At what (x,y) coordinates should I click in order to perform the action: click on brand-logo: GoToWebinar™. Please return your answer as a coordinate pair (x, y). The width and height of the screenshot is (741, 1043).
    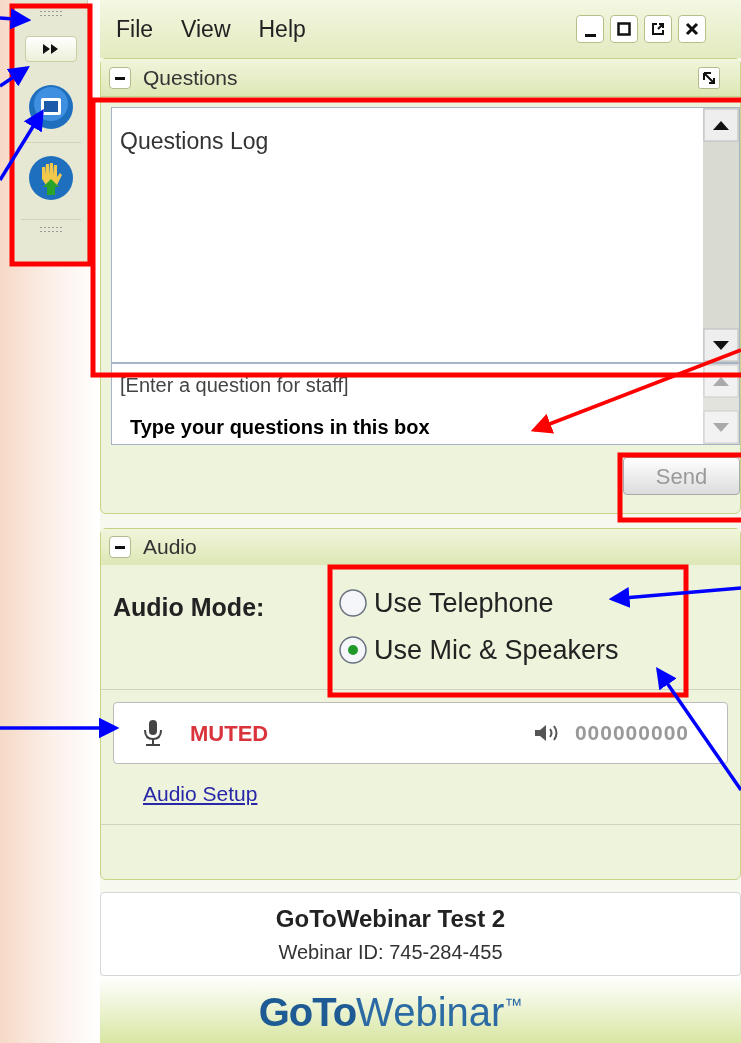
    Looking at the image, I should click on (390, 1012).